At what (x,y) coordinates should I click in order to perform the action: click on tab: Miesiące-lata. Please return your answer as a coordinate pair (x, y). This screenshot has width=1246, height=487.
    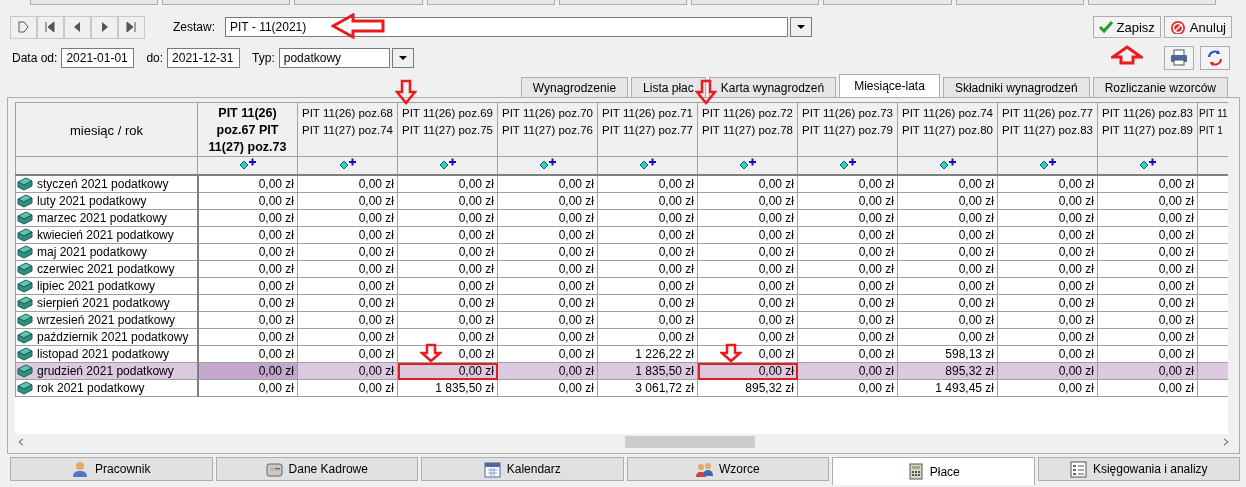
    Looking at the image, I should click on (889, 85).